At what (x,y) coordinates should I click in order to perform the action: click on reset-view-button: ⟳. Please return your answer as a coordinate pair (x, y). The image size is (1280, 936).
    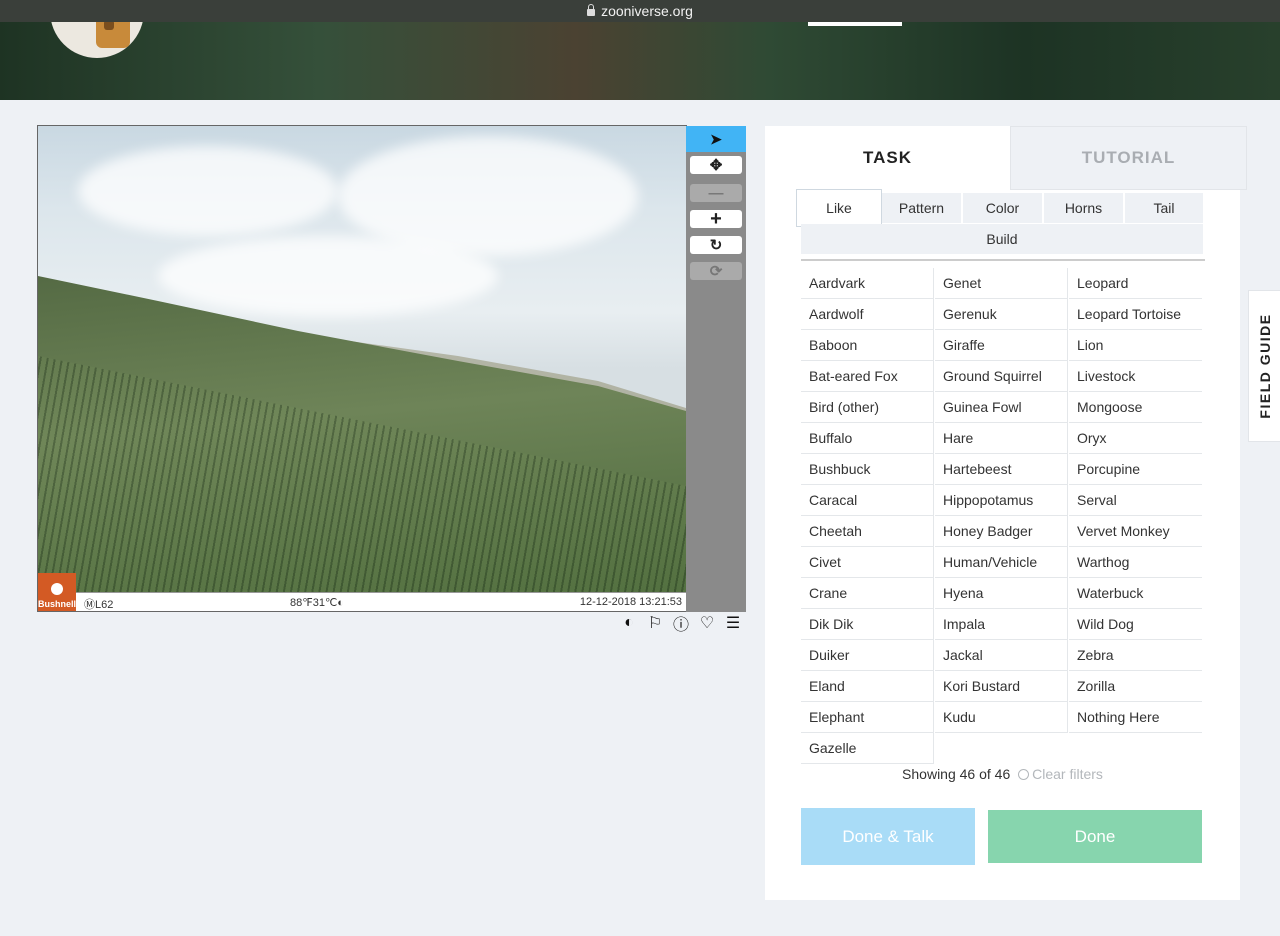
    Looking at the image, I should click on (716, 271).